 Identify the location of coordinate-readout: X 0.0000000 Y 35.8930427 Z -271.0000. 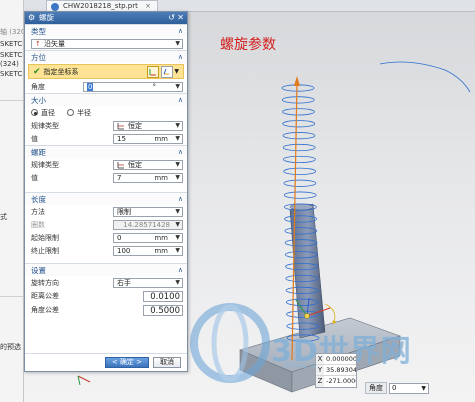
(336, 370).